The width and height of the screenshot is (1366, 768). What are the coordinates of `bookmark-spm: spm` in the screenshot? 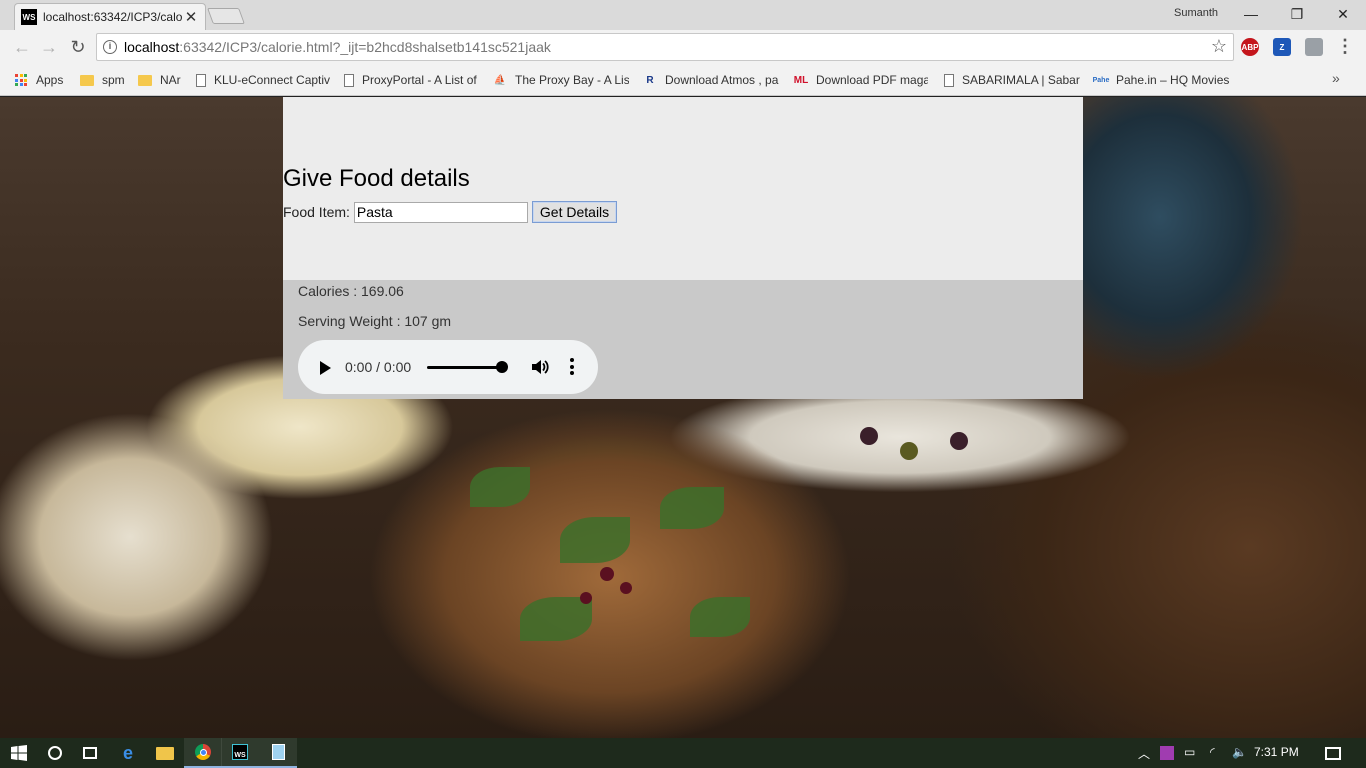 It's located at (105, 80).